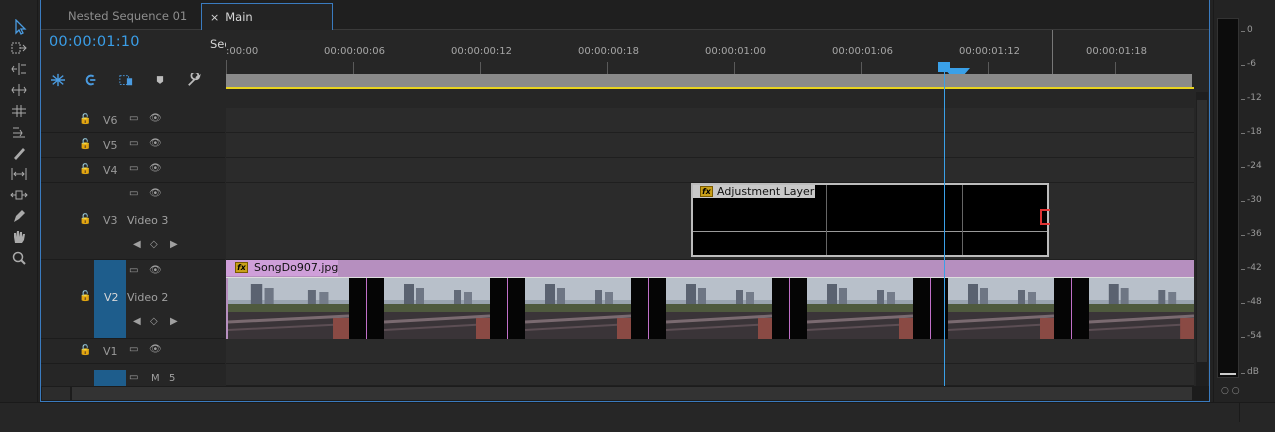  What do you see at coordinates (214, 17) in the screenshot?
I see `tab-close-icon: ×` at bounding box center [214, 17].